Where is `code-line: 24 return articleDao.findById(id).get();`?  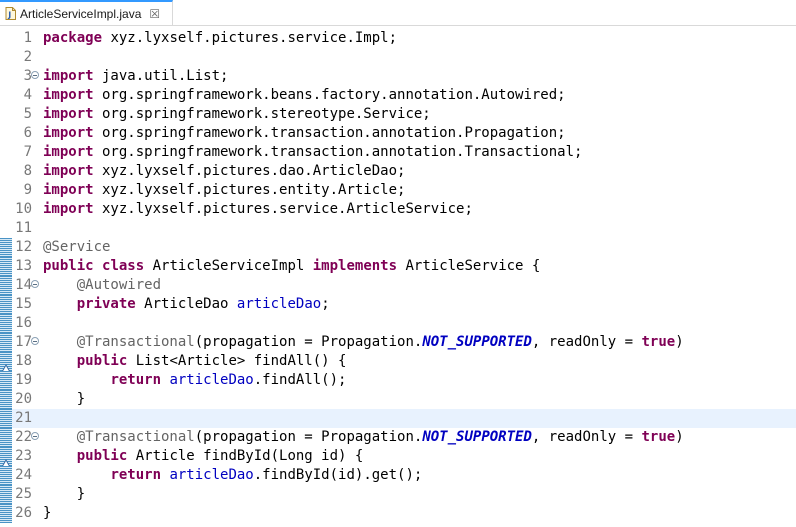 code-line: 24 return articleDao.findById(id).get(); is located at coordinates (398, 475).